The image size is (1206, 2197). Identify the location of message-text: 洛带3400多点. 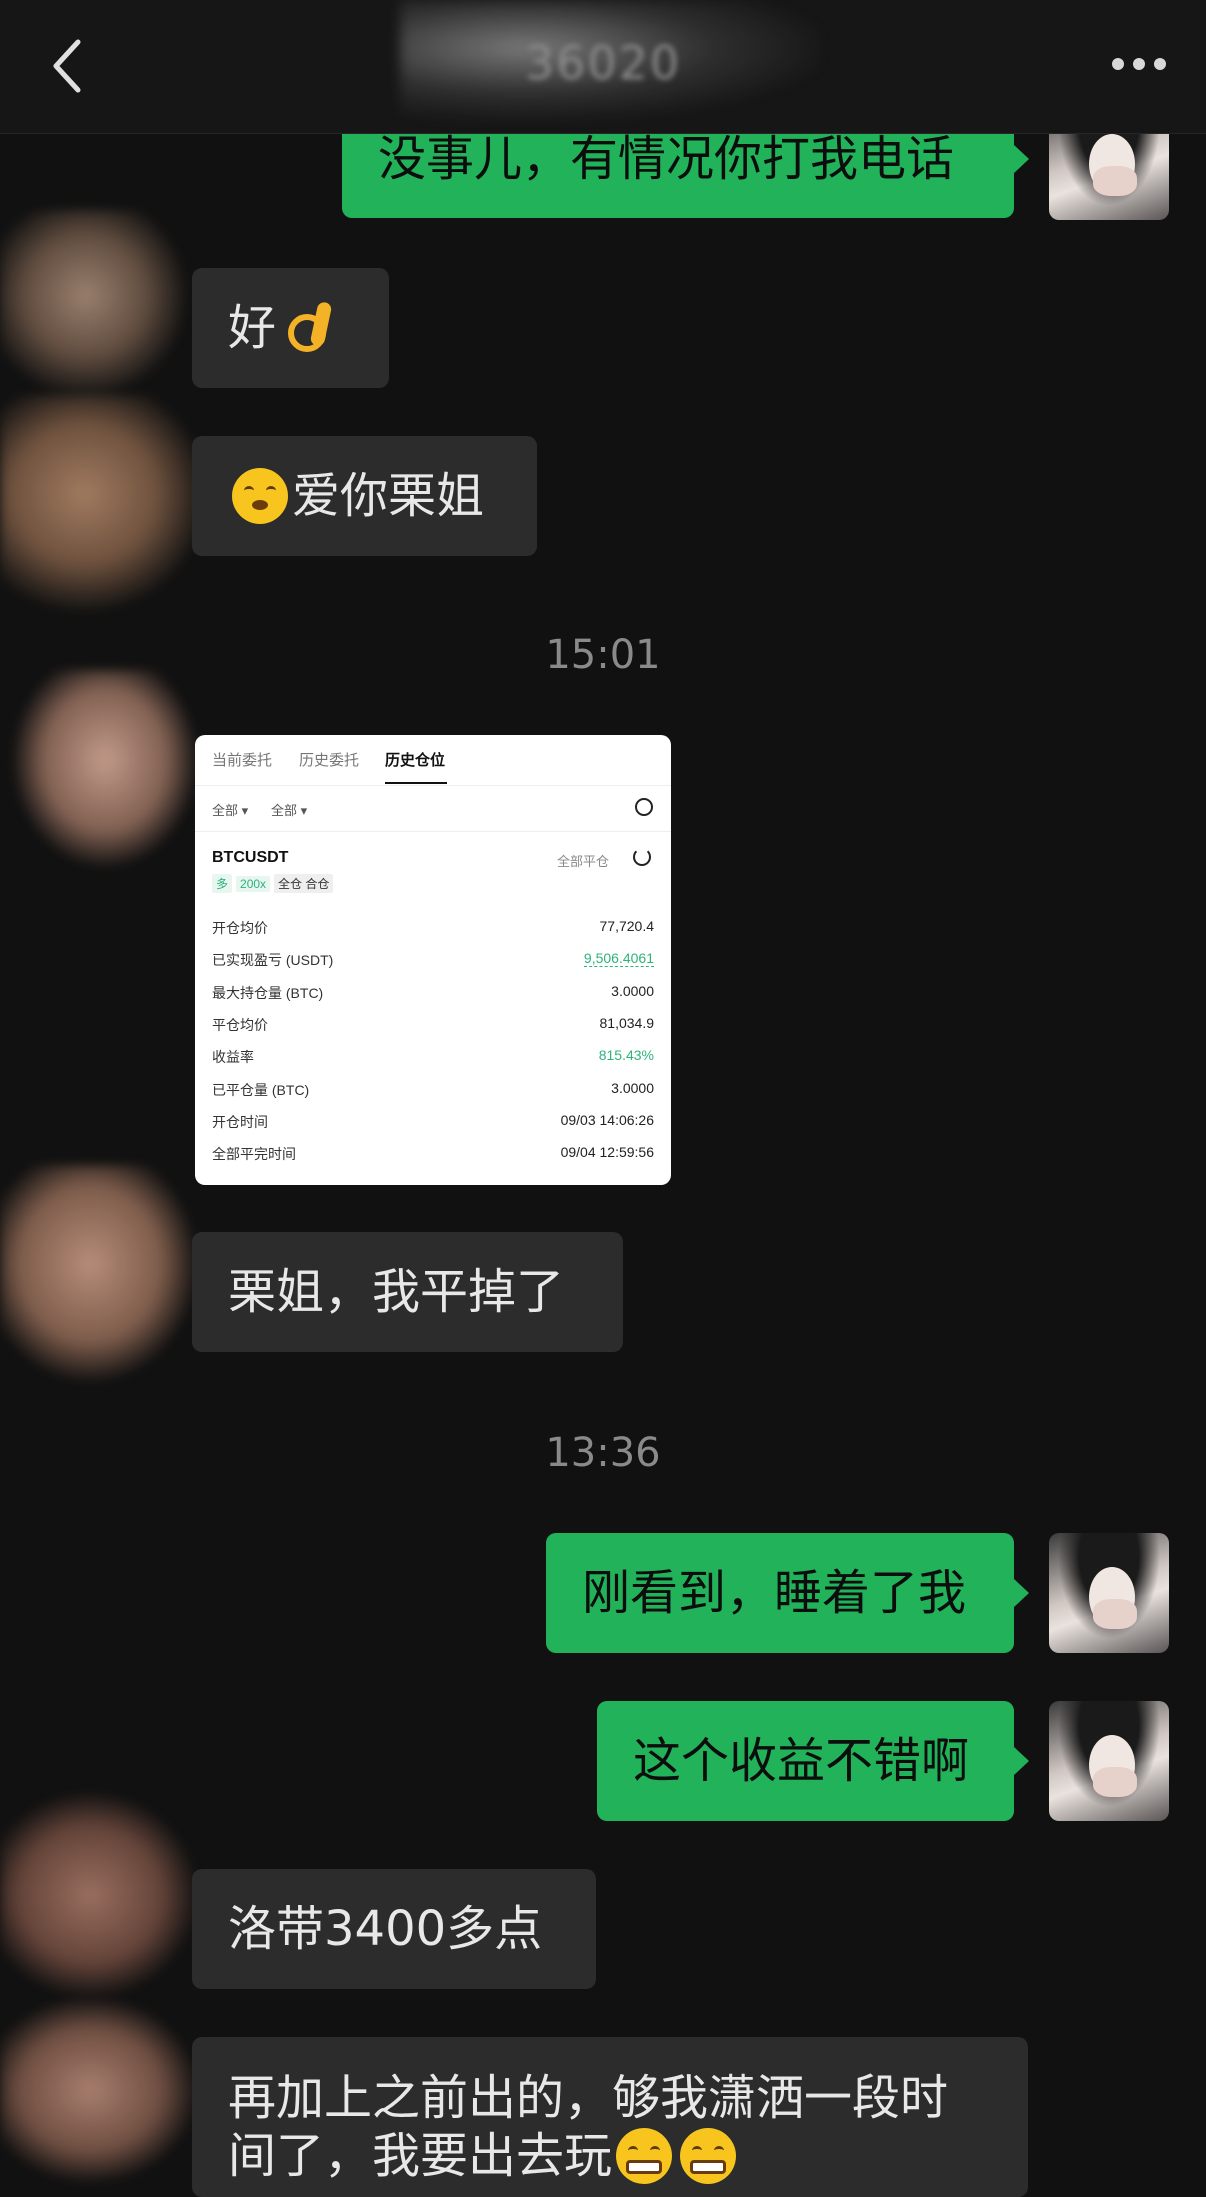
(385, 1929).